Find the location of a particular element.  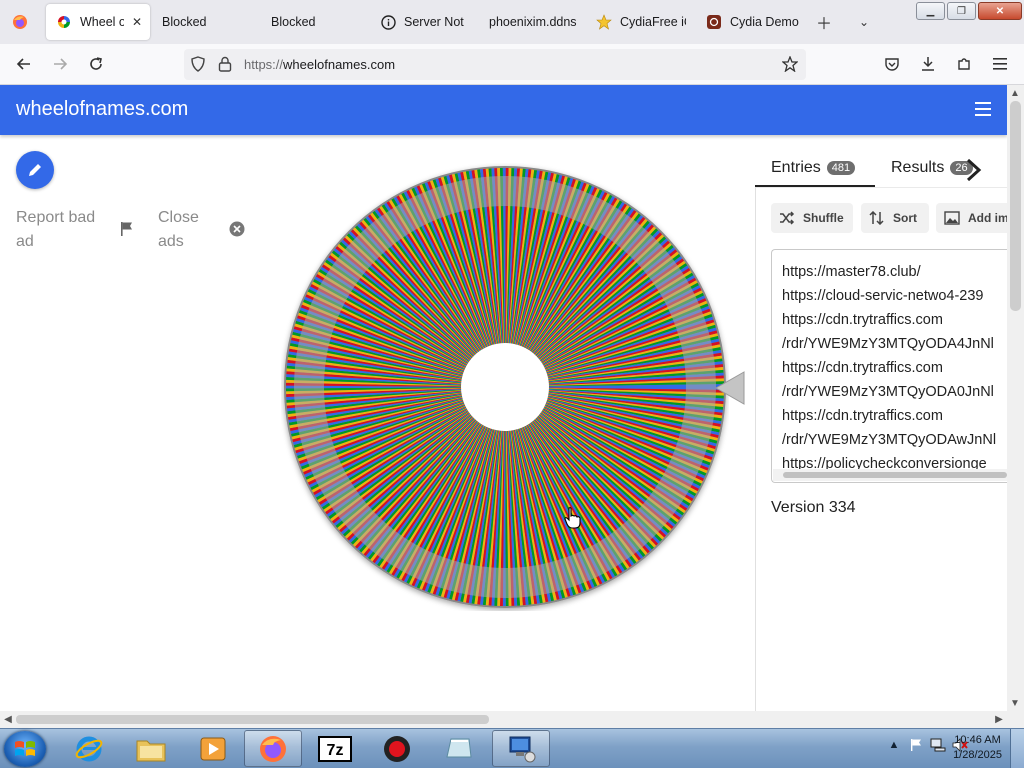

window-controls: ▁ ❐ ✕ is located at coordinates (969, 11).